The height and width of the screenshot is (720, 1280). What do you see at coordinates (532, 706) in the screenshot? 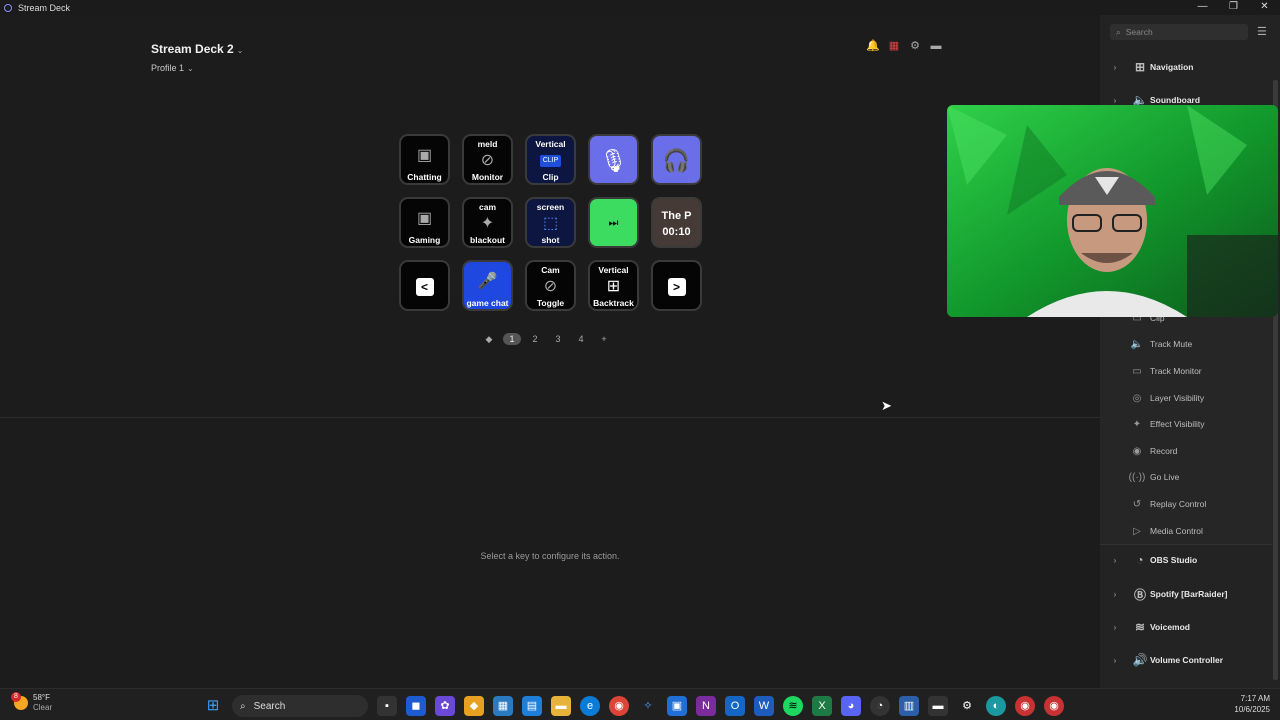
I see `calendar-icon: ▤` at bounding box center [532, 706].